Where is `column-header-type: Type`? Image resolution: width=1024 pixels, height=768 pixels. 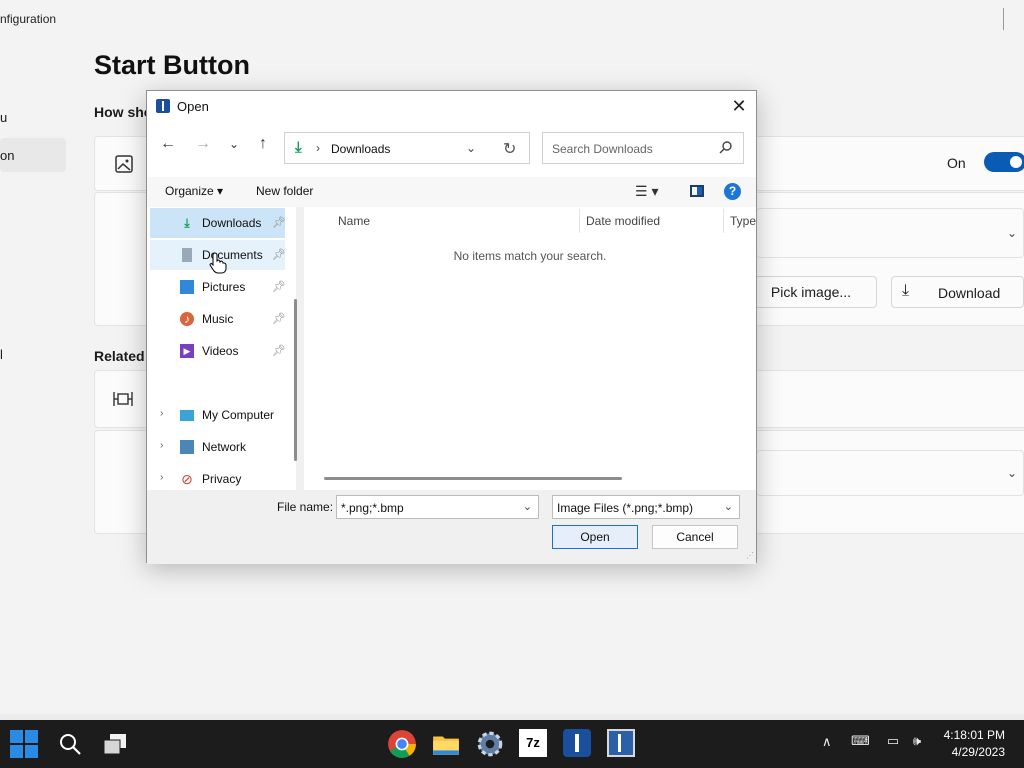 column-header-type: Type is located at coordinates (743, 221).